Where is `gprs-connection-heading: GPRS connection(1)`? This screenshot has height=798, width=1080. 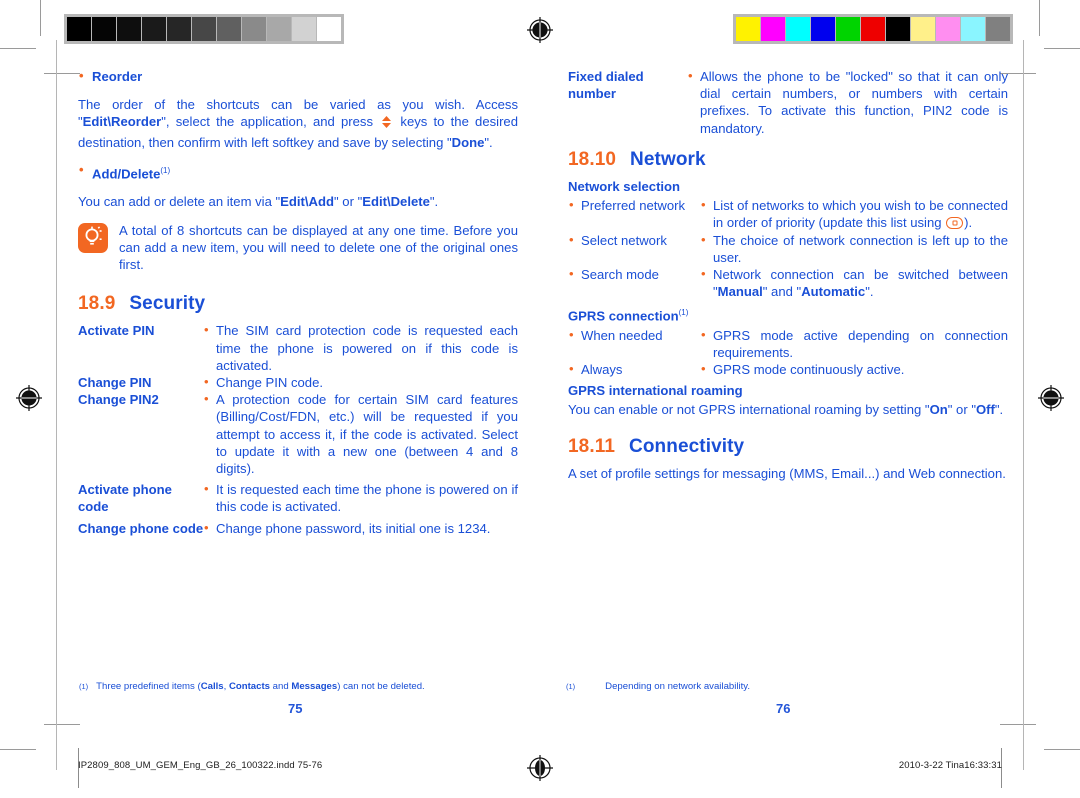
gprs-connection-heading: GPRS connection(1) is located at coordinates (788, 314).